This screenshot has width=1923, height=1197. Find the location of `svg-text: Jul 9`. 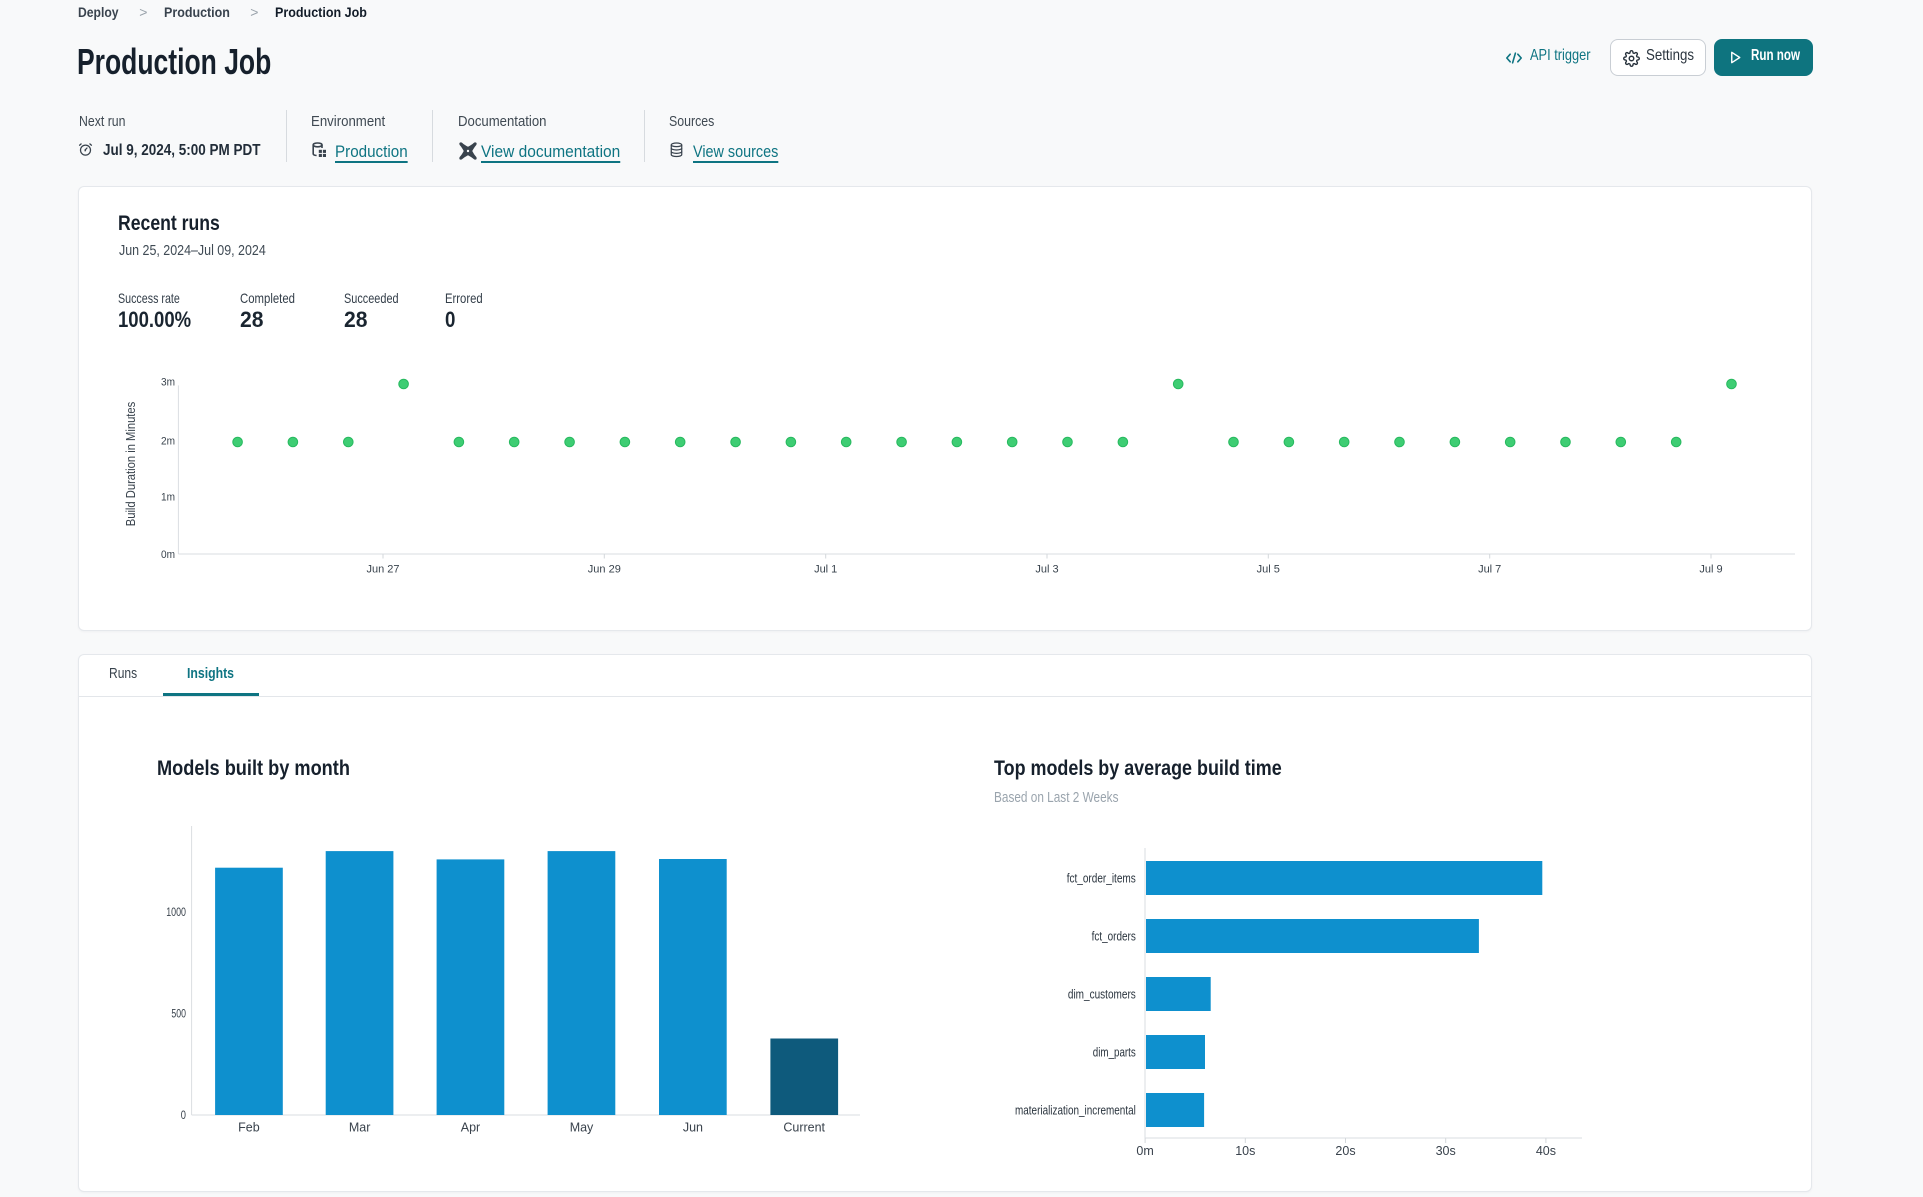

svg-text: Jul 9 is located at coordinates (1710, 570).